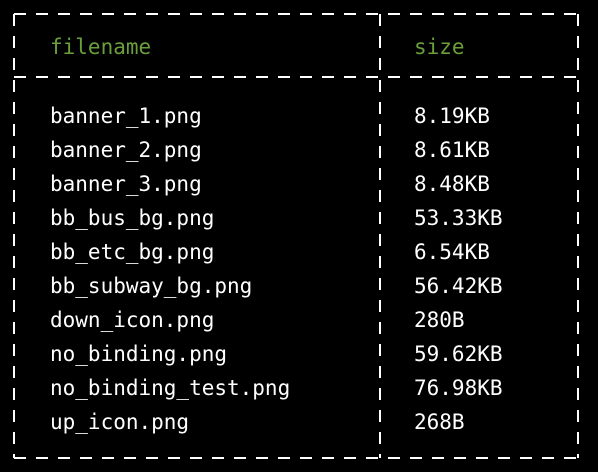 This screenshot has height=472, width=598. What do you see at coordinates (299, 252) in the screenshot?
I see `table-row: bb_etc_bg.png 6.54KB` at bounding box center [299, 252].